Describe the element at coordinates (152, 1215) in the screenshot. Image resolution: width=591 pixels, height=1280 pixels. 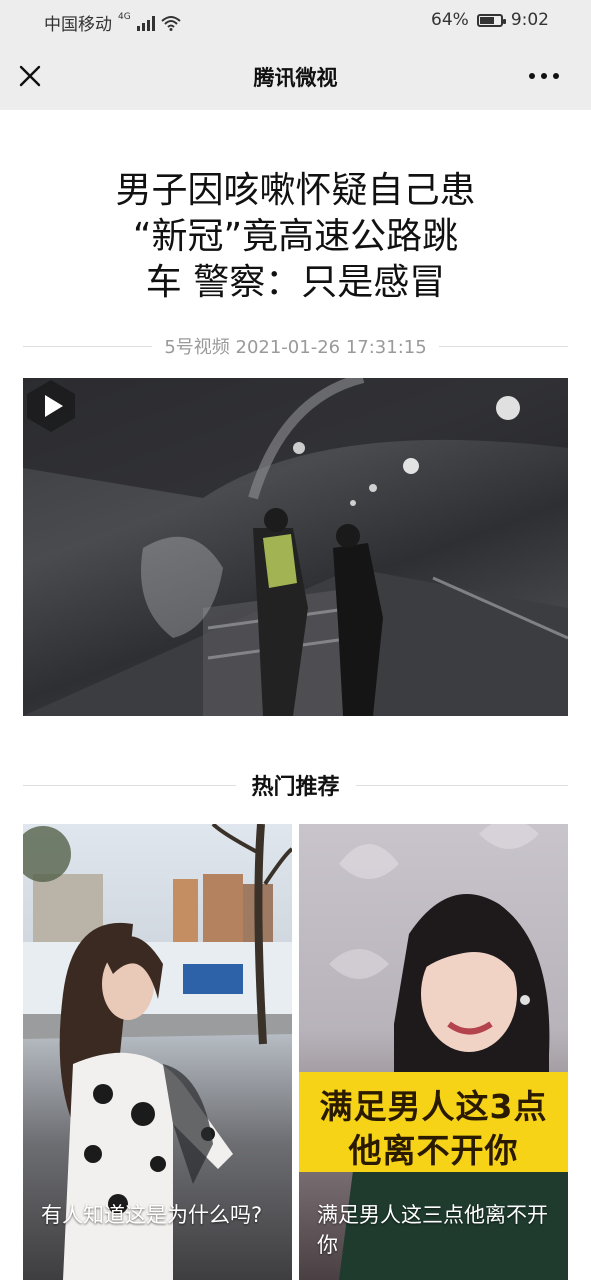
I see `card-caption: 有人知道这是为什么吗?` at that location.